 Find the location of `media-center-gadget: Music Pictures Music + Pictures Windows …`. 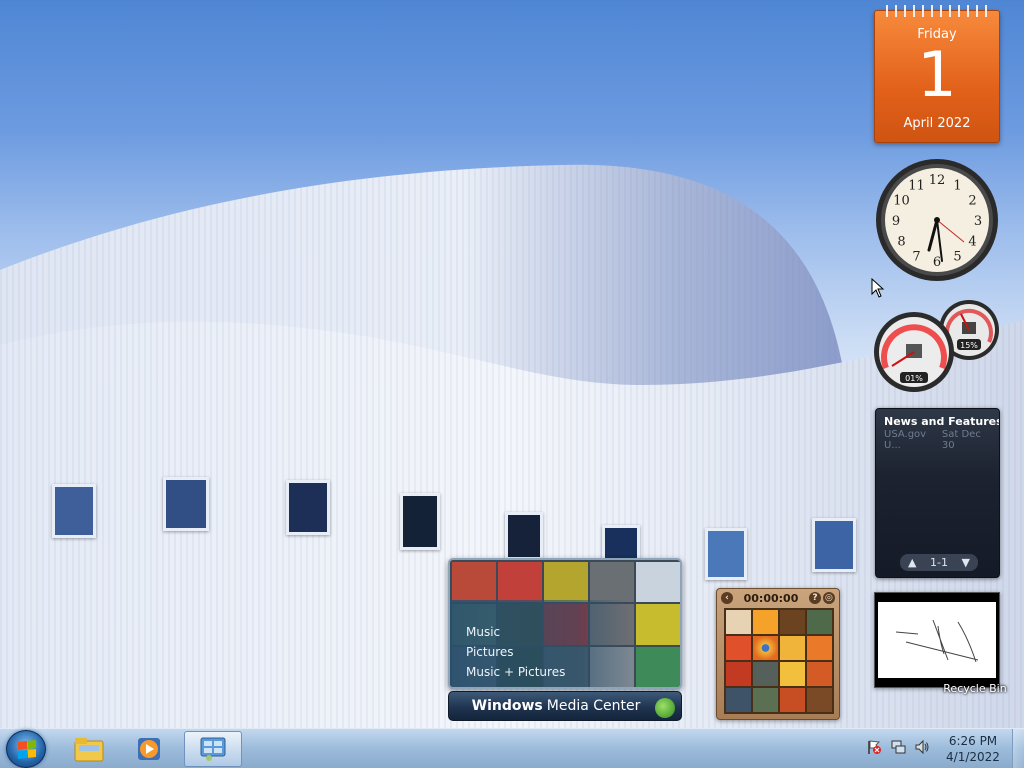

media-center-gadget: Music Pictures Music + Pictures Windows … is located at coordinates (565, 640).